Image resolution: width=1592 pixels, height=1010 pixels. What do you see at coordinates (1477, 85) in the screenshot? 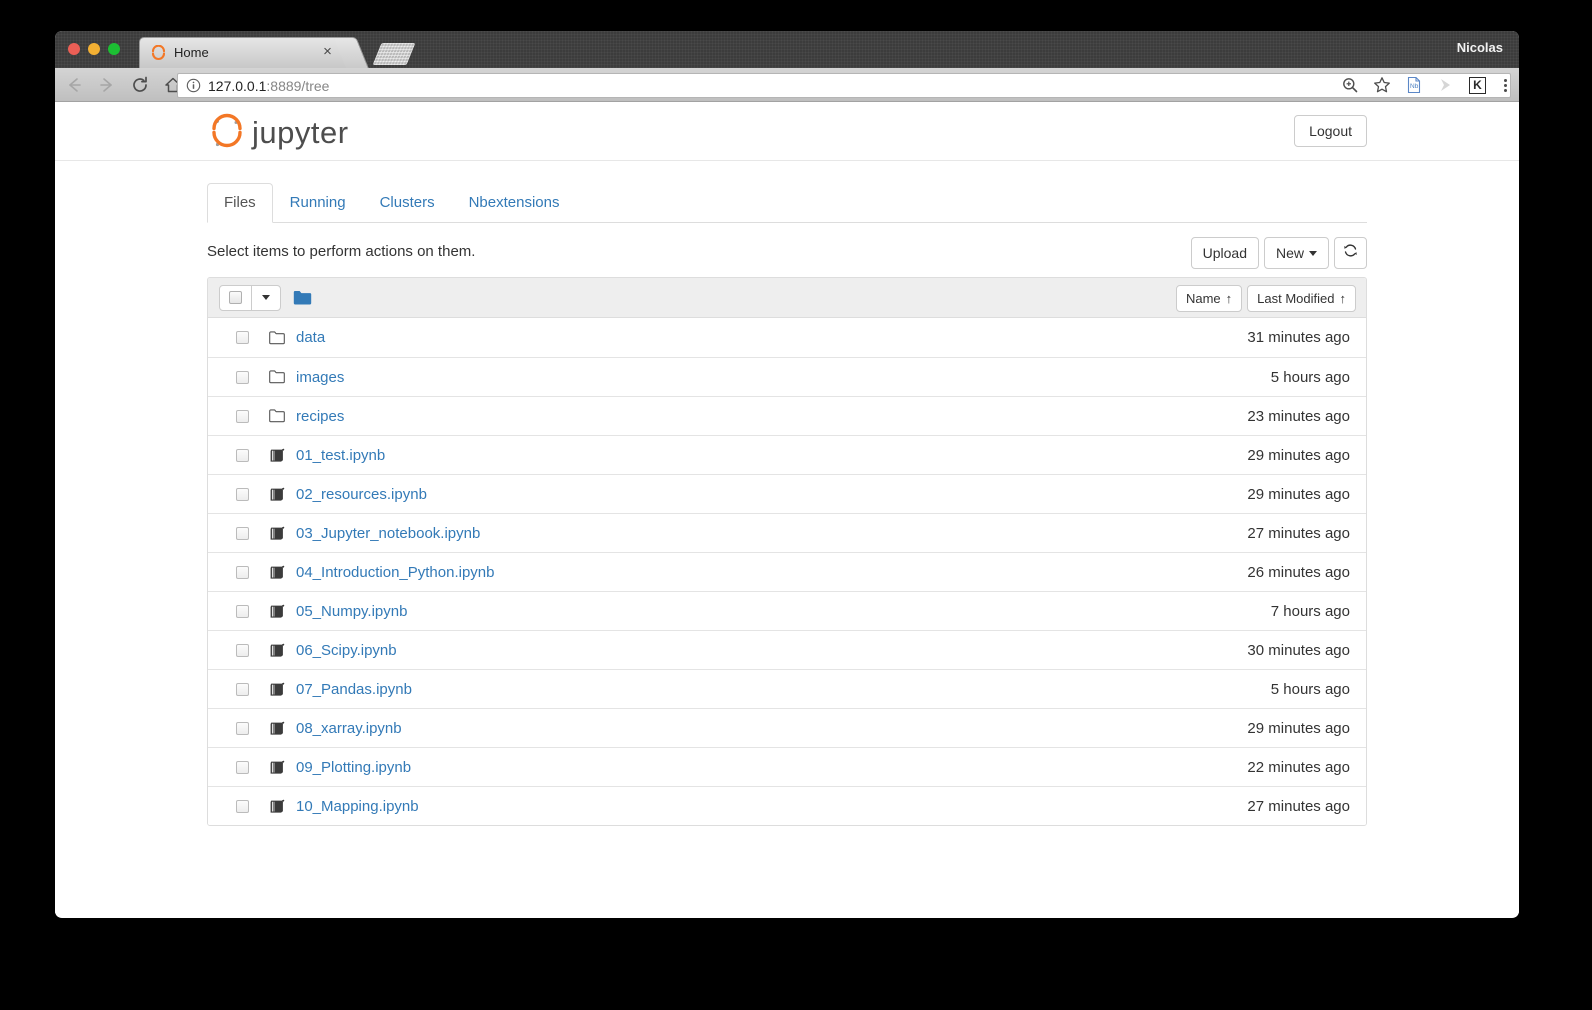
I see `k-extension-icon: K` at bounding box center [1477, 85].